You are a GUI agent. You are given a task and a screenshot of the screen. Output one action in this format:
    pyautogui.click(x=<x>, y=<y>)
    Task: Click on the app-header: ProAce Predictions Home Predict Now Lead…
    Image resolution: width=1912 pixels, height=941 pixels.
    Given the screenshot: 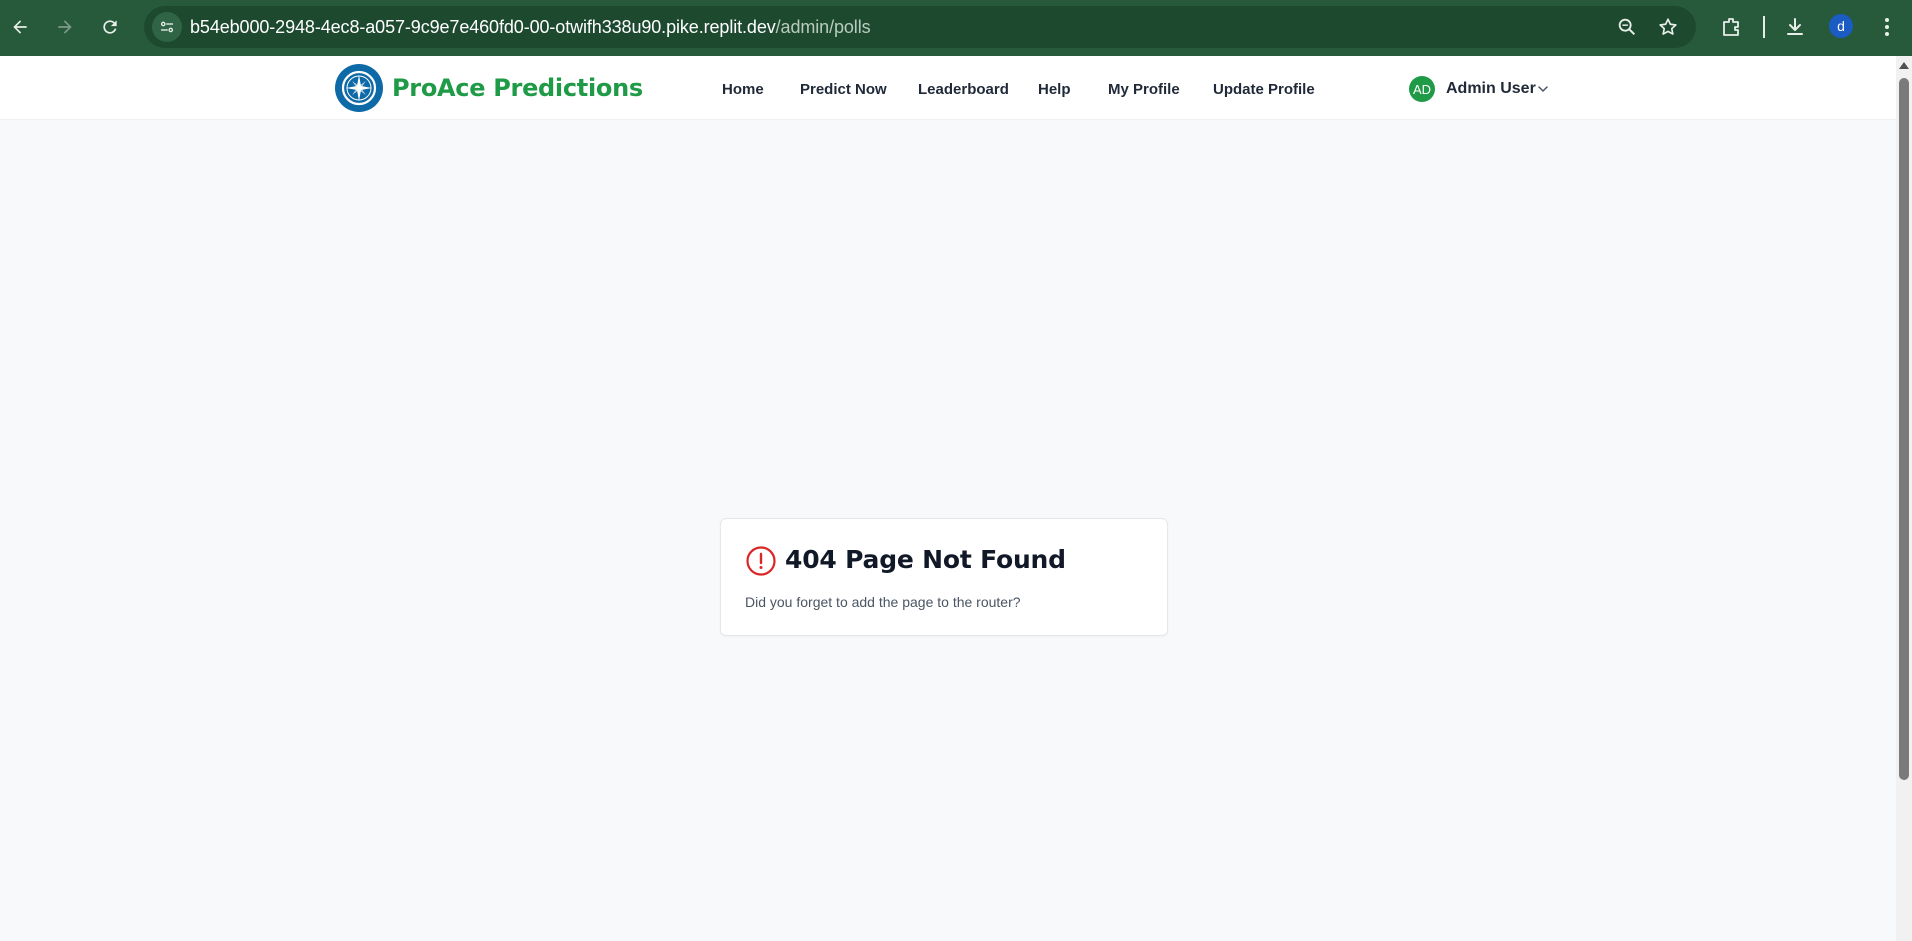 What is the action you would take?
    pyautogui.click(x=948, y=88)
    